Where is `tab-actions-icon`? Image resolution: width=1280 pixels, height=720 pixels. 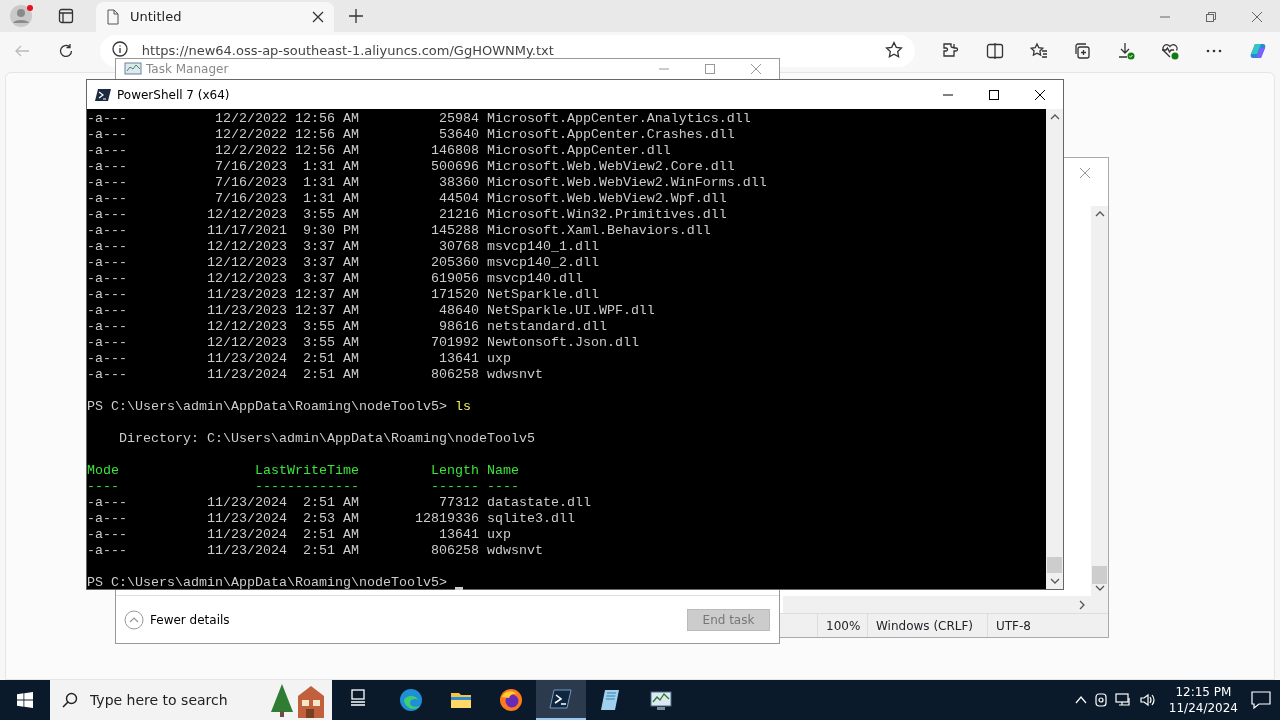 tab-actions-icon is located at coordinates (66, 16).